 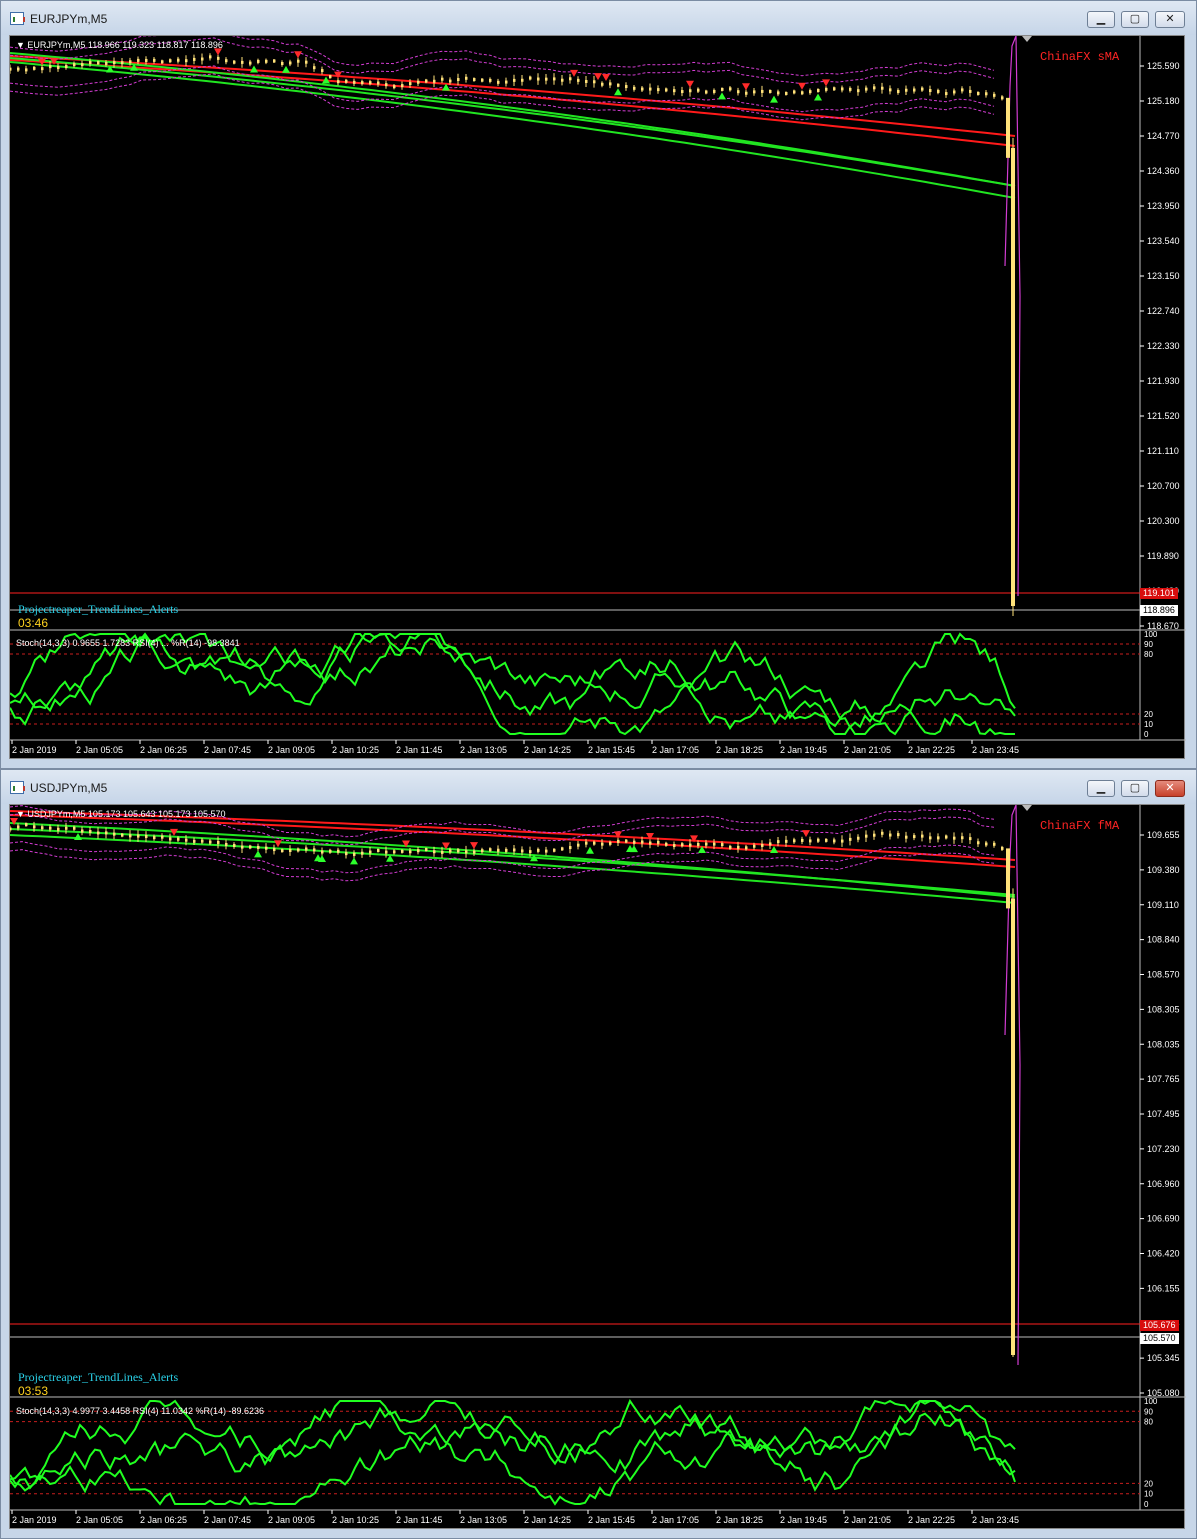 I want to click on titlebar: EURJPYm,M5 ▁ ▢ ✕, so click(x=598, y=18).